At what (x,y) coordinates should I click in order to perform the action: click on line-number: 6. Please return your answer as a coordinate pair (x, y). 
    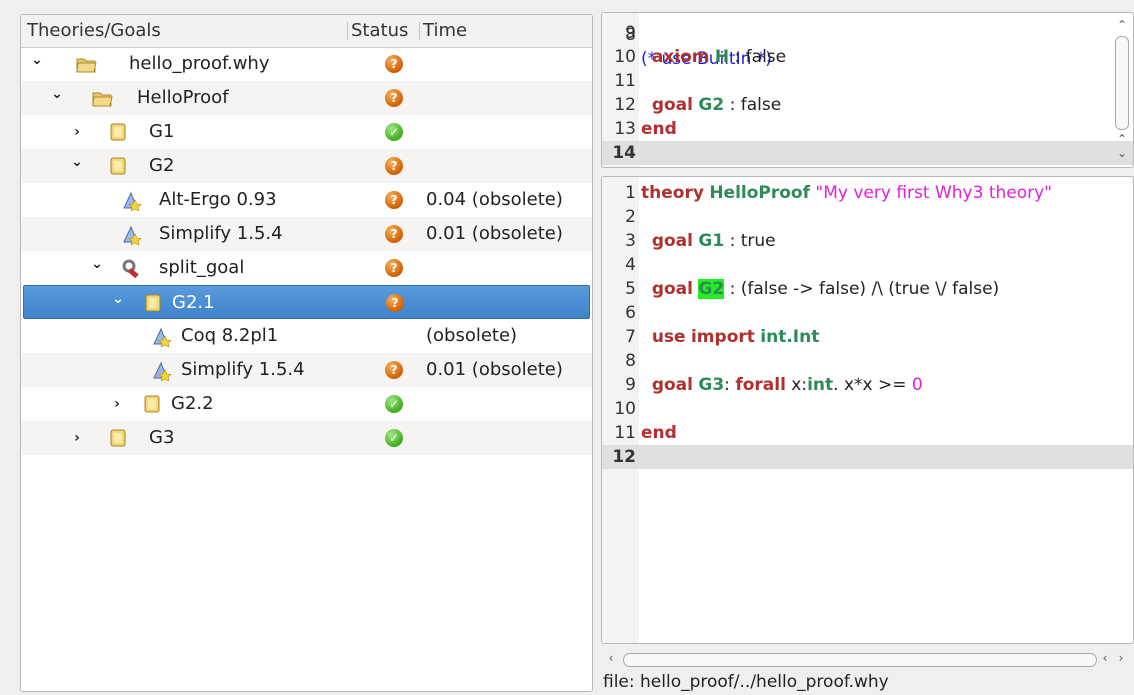
    Looking at the image, I should click on (630, 313).